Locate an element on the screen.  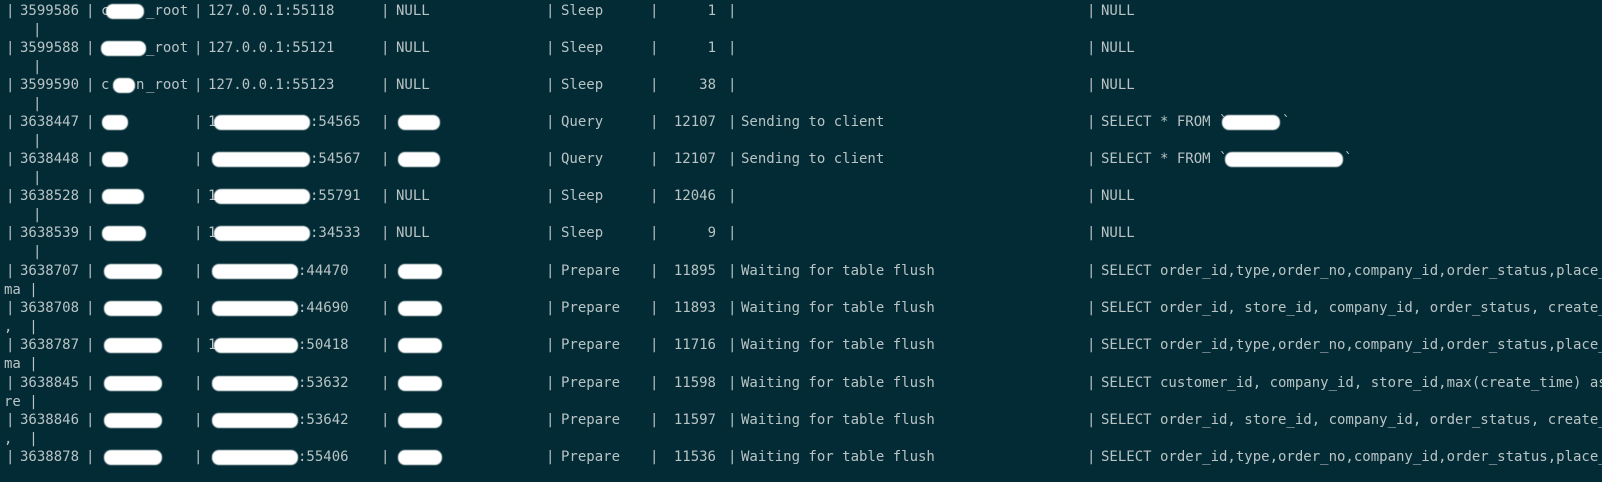
process-host: 127.0.0.1:55118 is located at coordinates (271, 11).